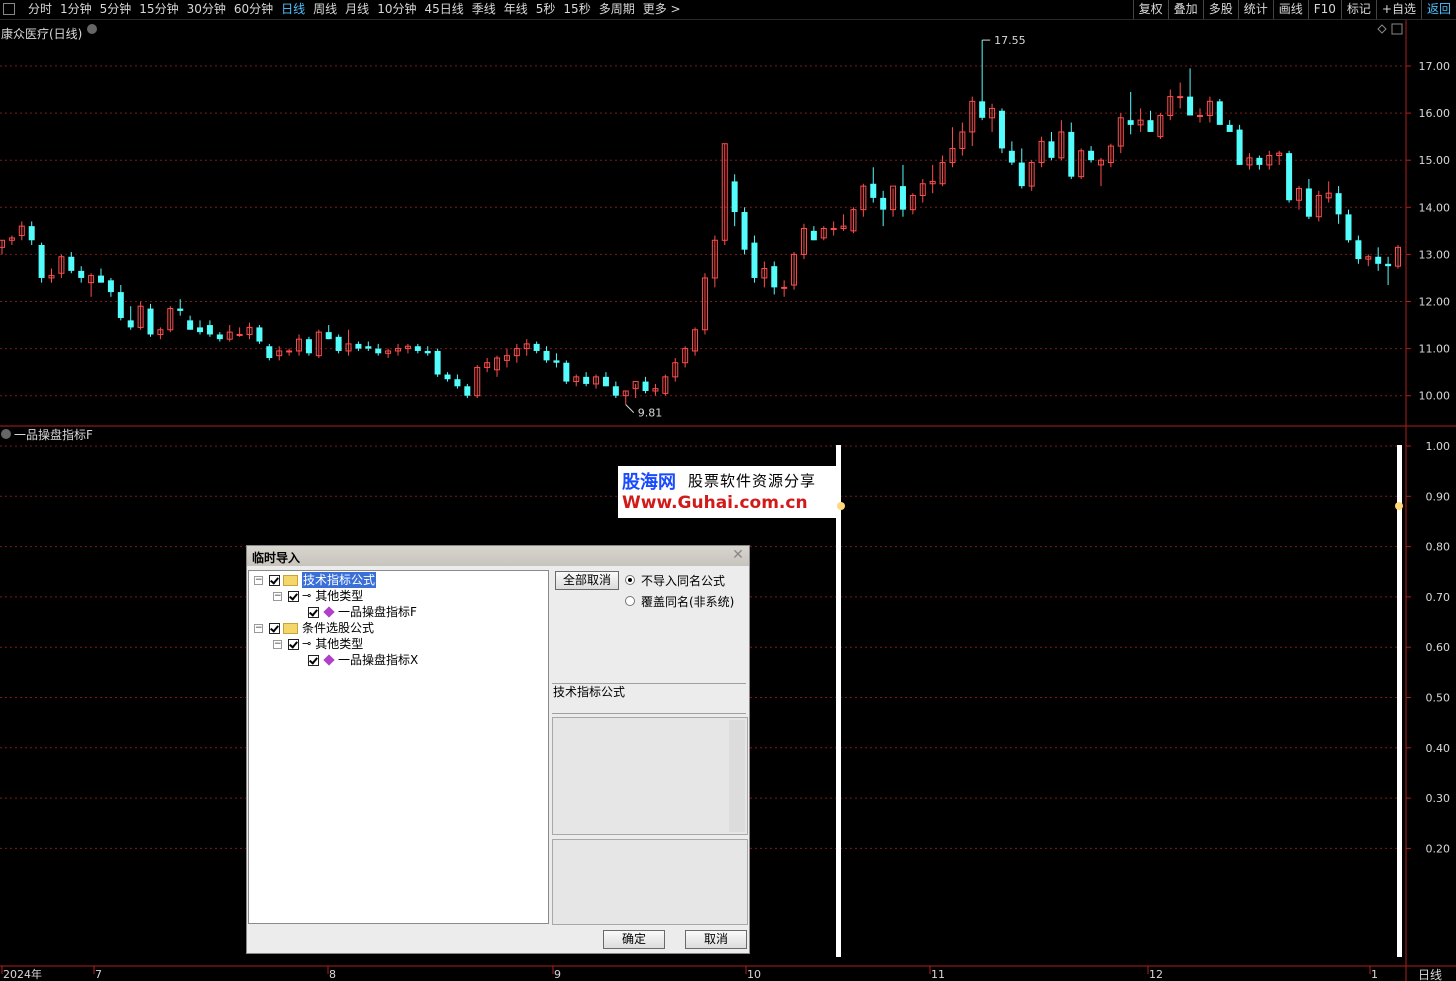 The image size is (1456, 981). Describe the element at coordinates (158, 9) in the screenshot. I see `period-tab-3: 15分钟` at that location.